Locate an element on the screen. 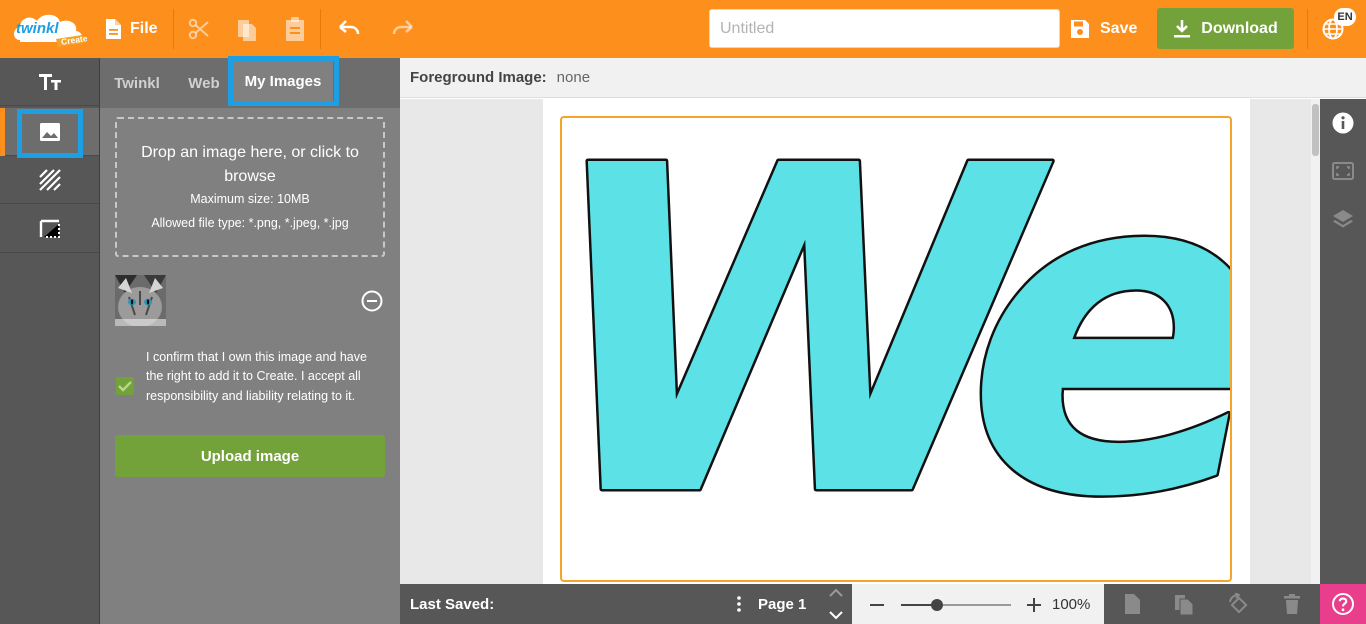  undo-icon is located at coordinates (349, 27).